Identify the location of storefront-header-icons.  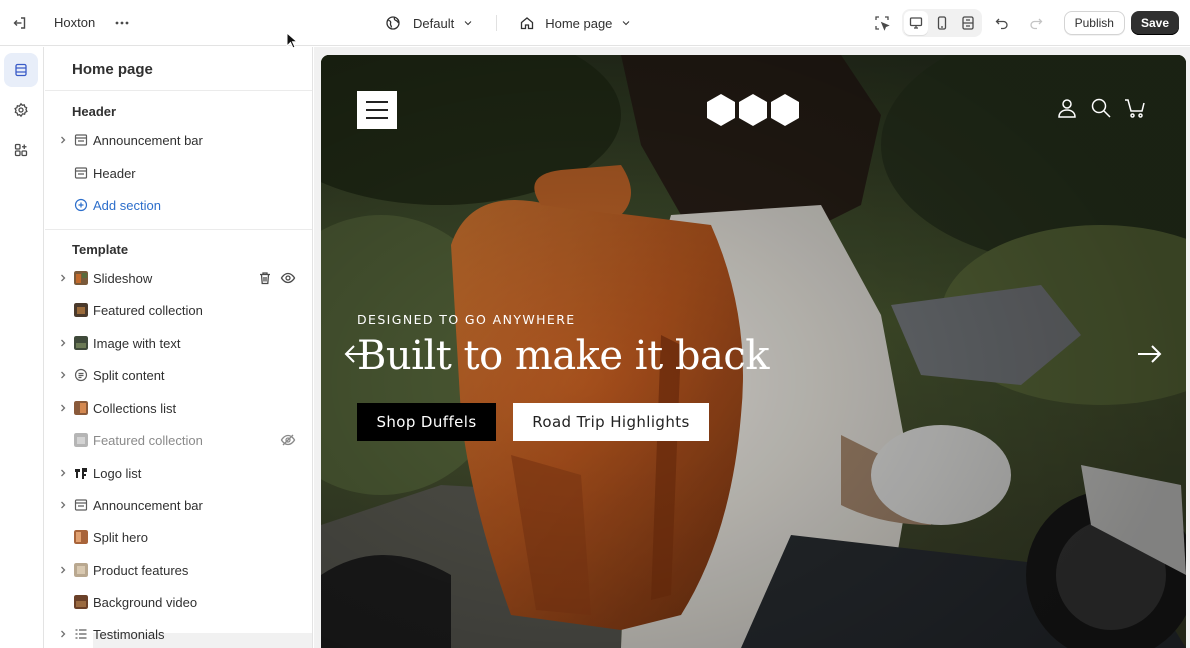
(1101, 108).